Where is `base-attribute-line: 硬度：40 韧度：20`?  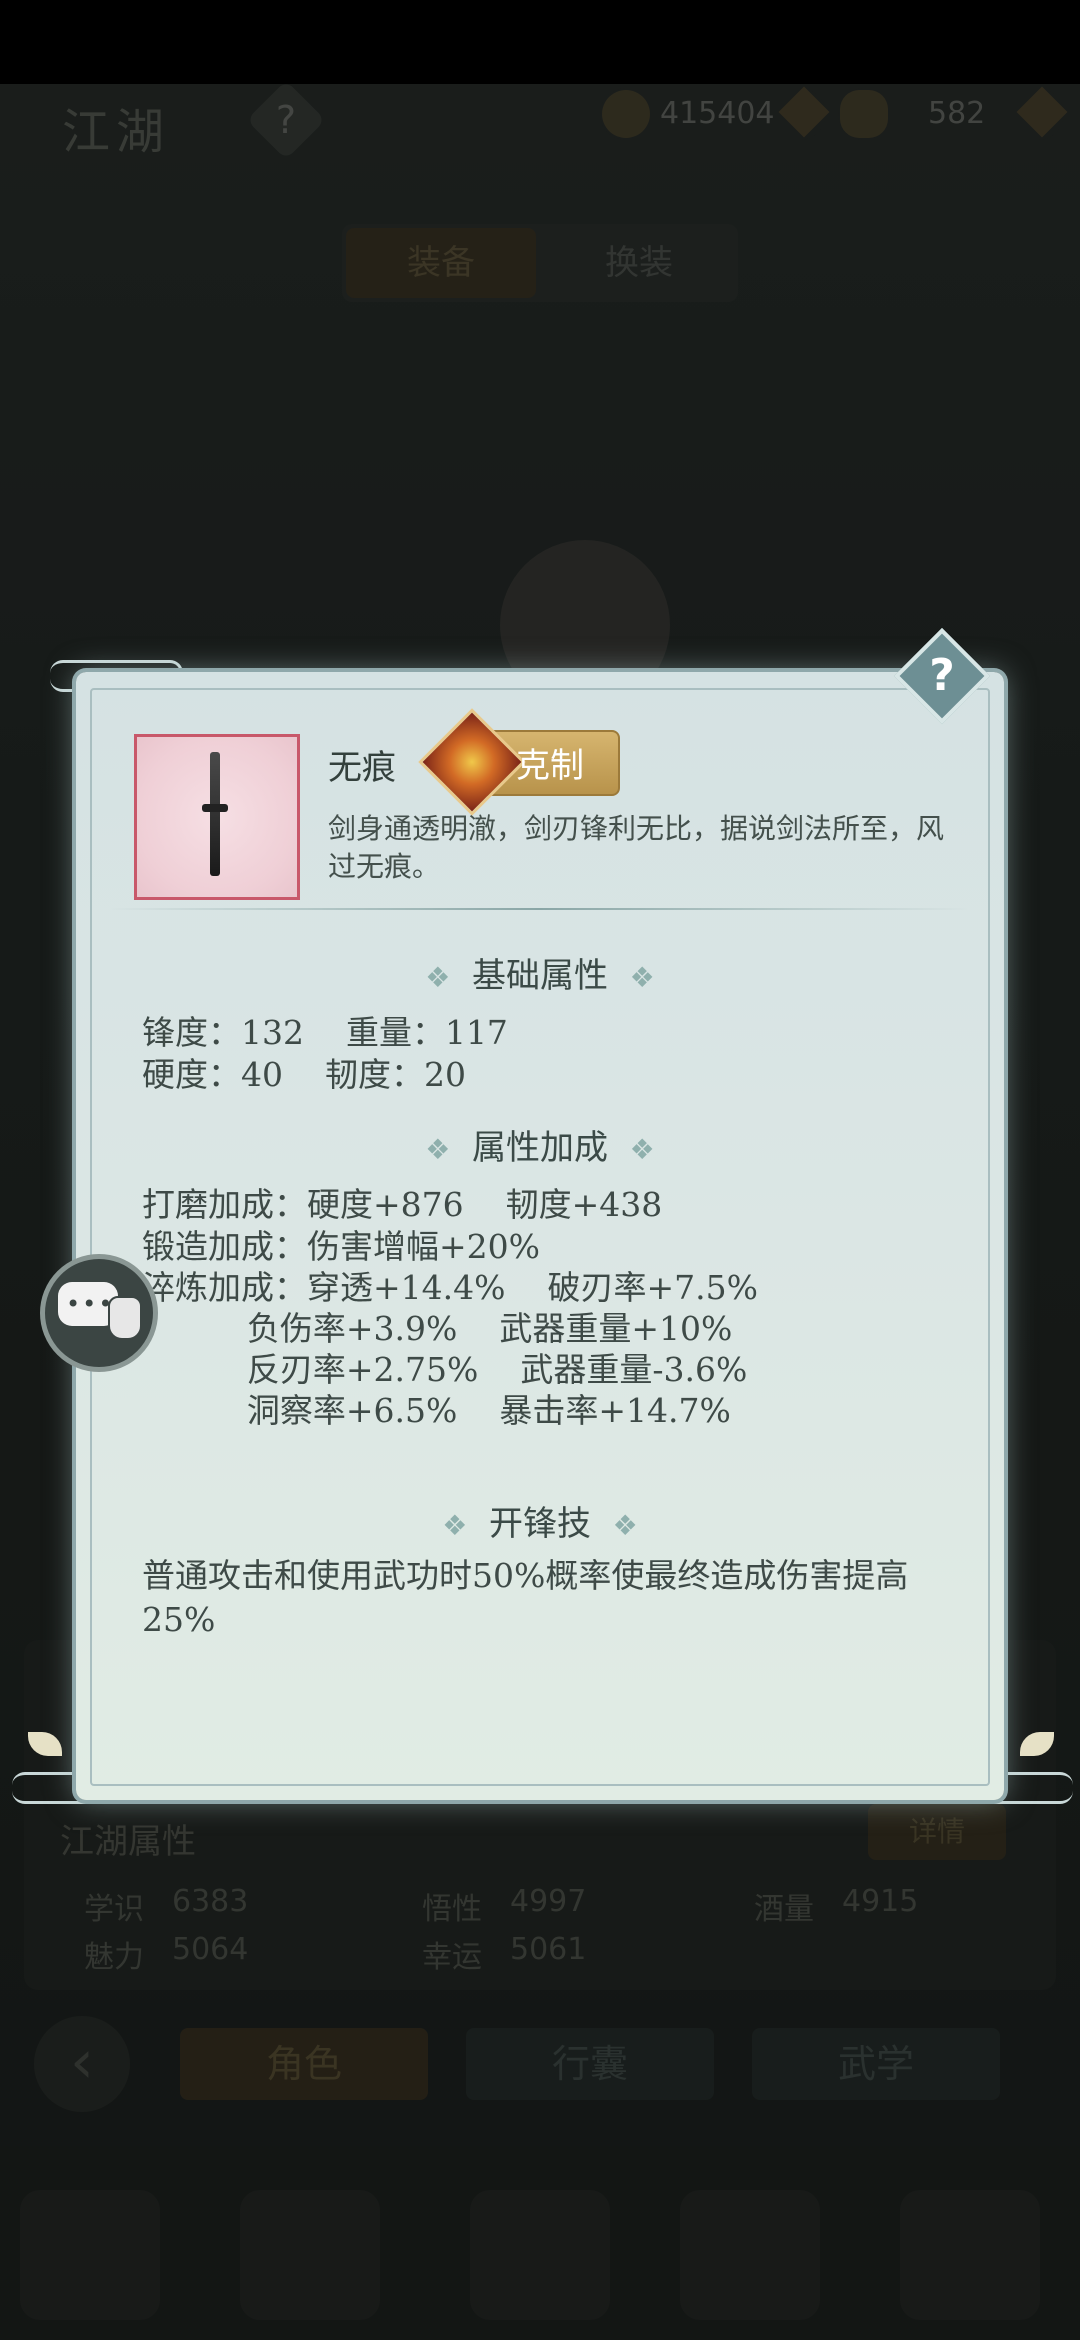
base-attribute-line: 硬度：40 韧度：20 is located at coordinates (304, 1074).